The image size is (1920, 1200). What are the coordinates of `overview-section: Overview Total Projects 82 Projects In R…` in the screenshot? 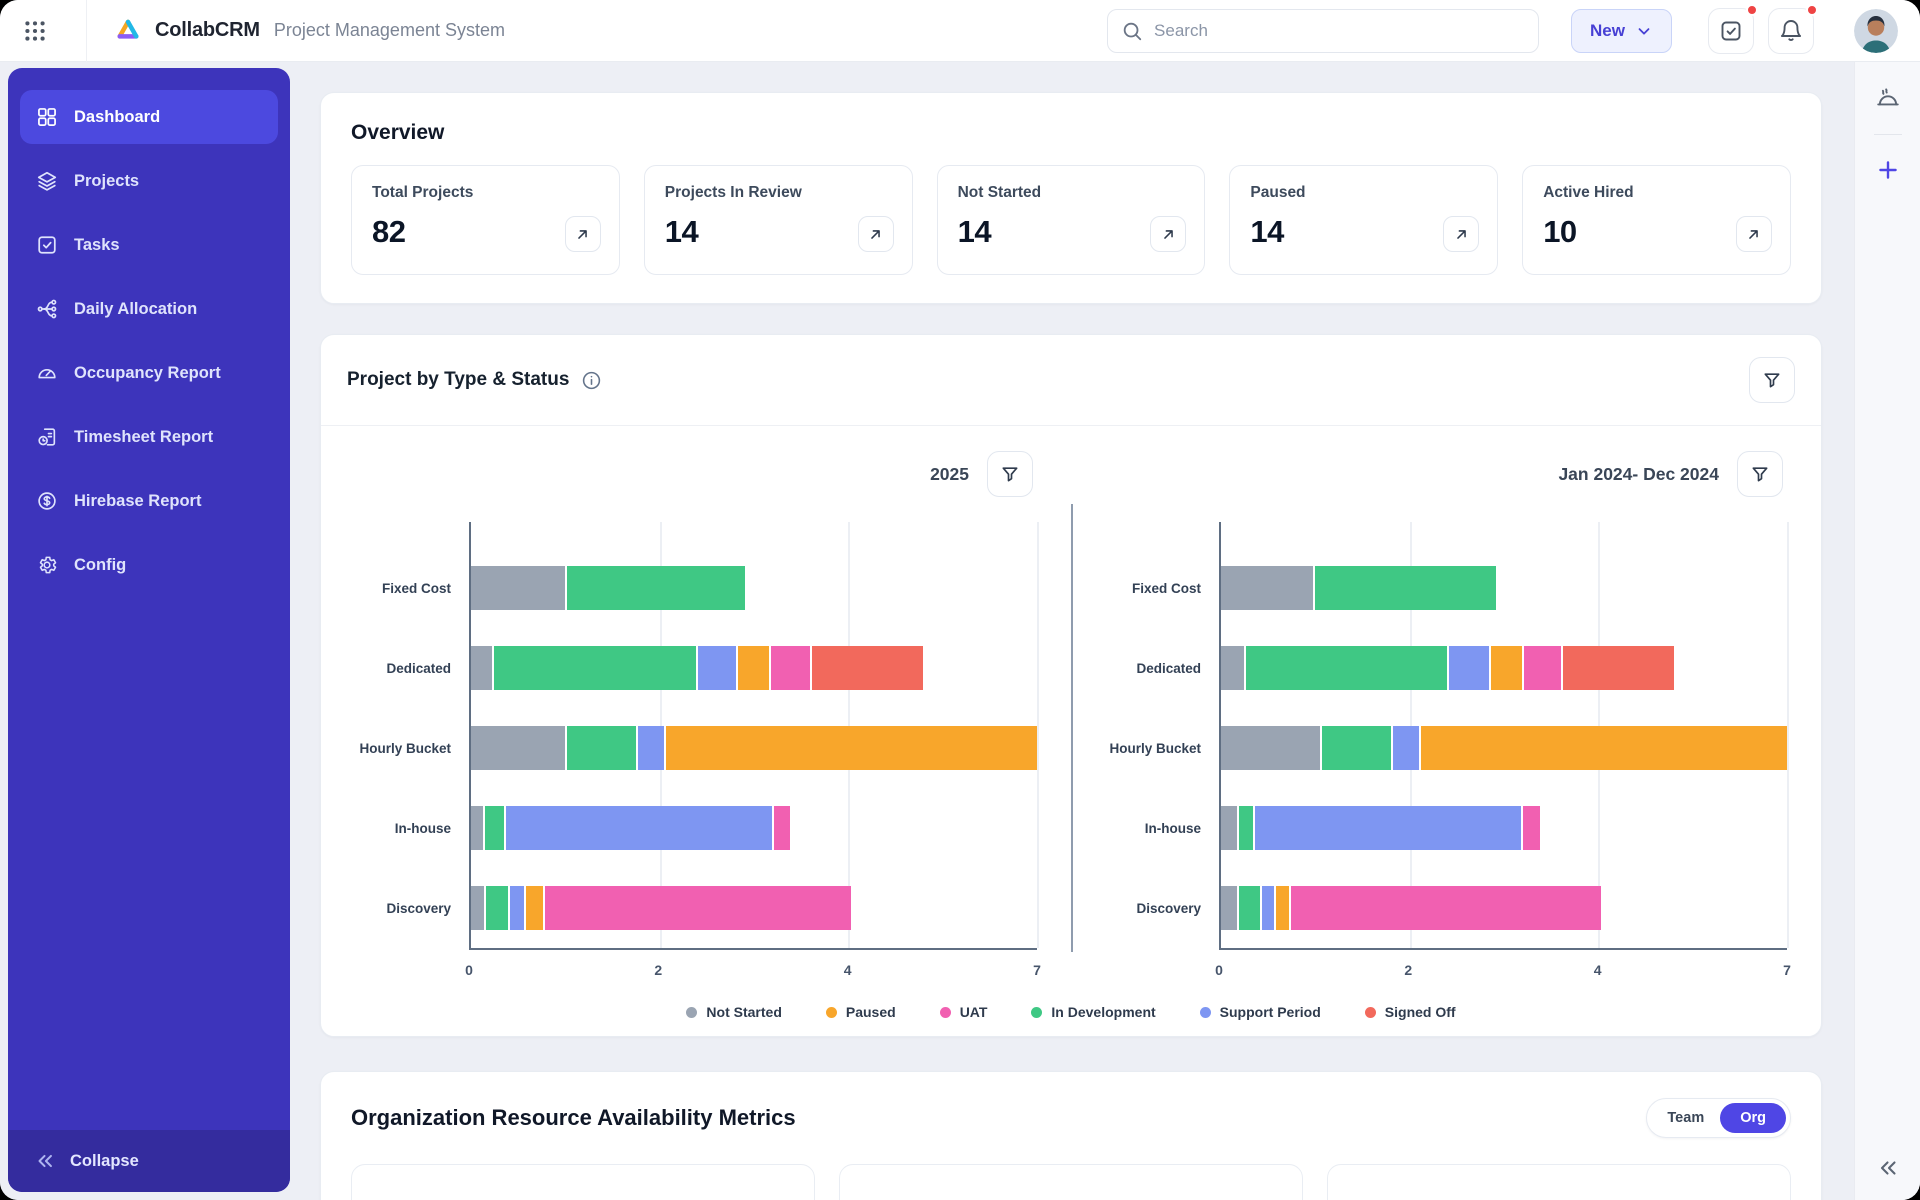 It's located at (1071, 198).